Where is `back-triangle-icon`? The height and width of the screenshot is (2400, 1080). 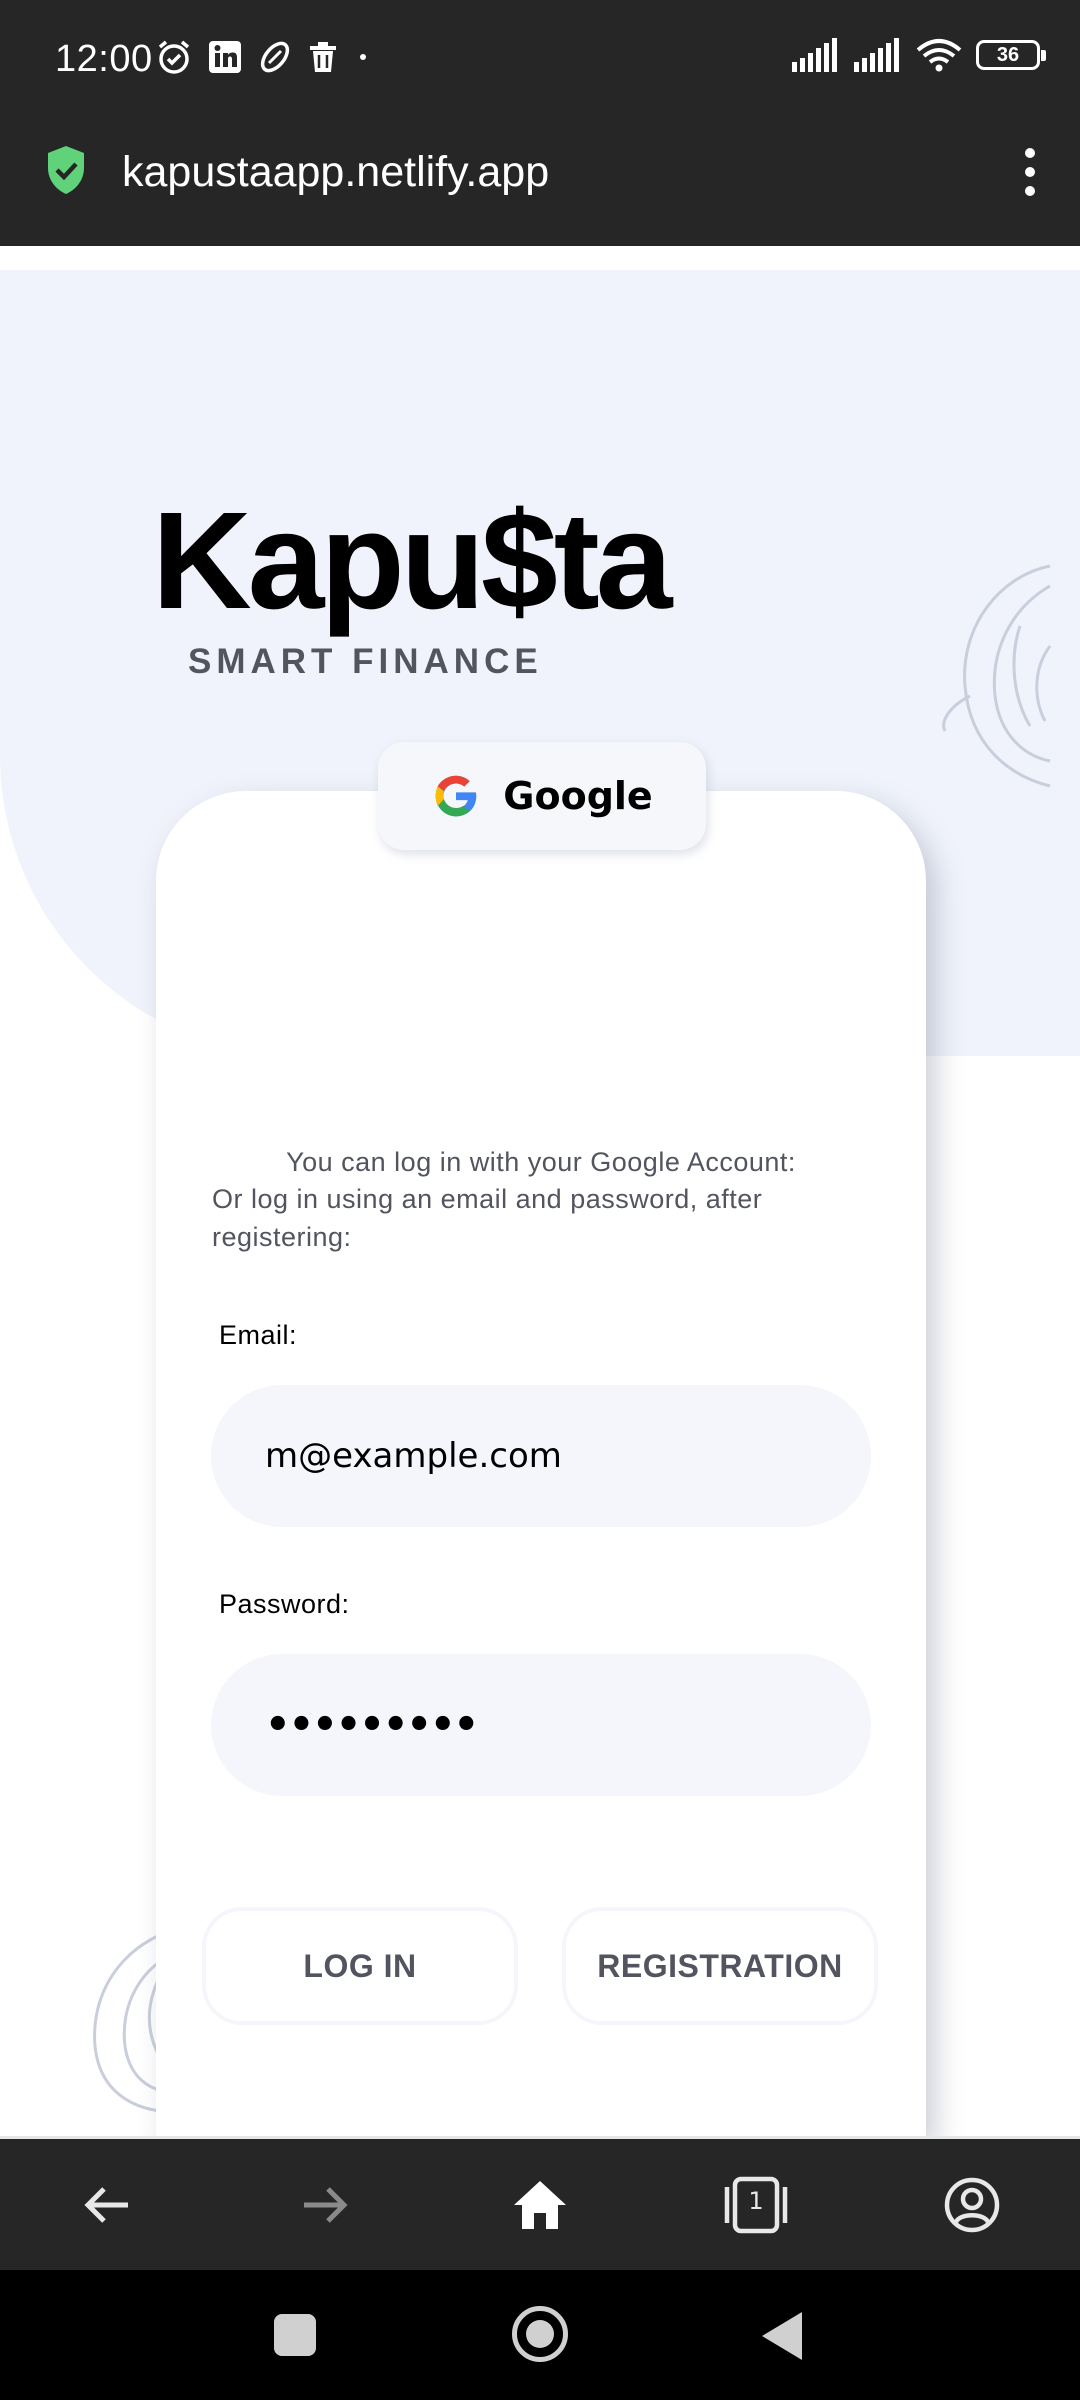 back-triangle-icon is located at coordinates (782, 2336).